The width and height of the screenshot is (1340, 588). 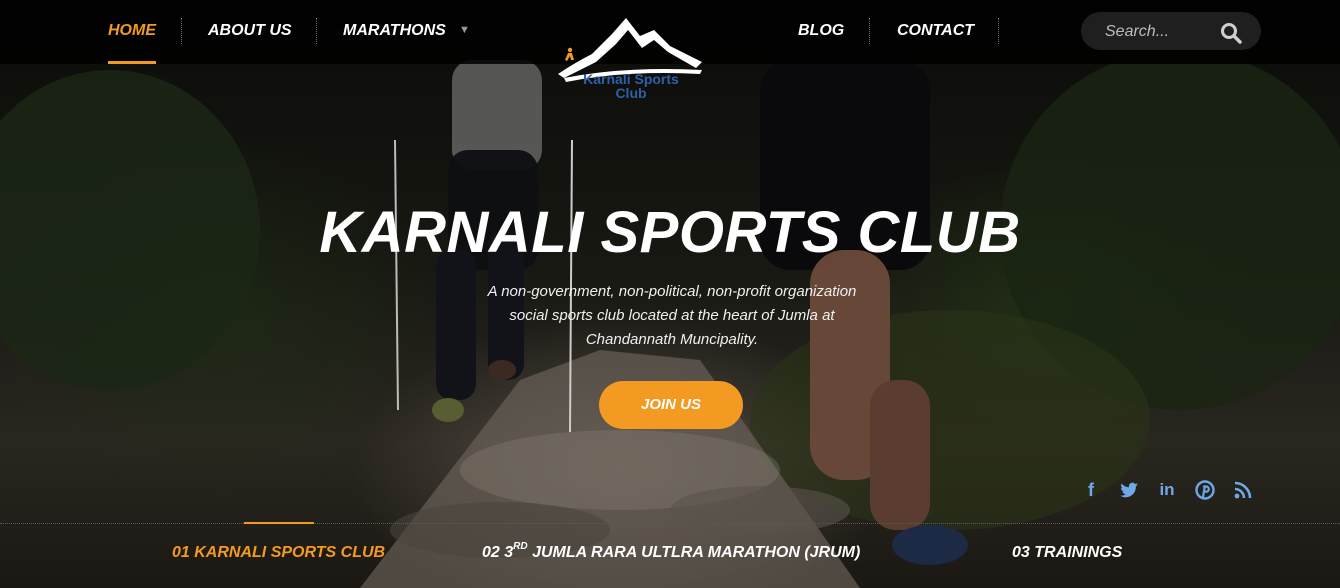 I want to click on pinterest-icon, so click(x=1205, y=490).